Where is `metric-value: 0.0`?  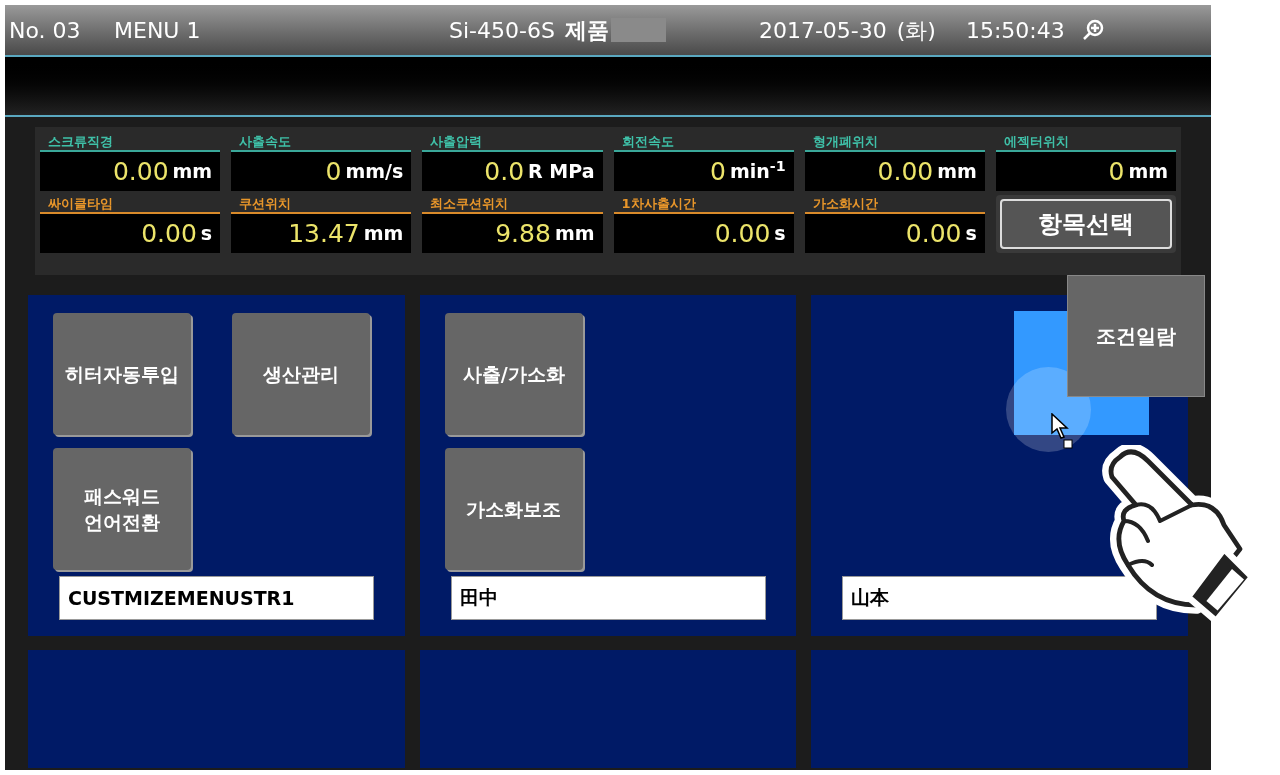
metric-value: 0.0 is located at coordinates (504, 171).